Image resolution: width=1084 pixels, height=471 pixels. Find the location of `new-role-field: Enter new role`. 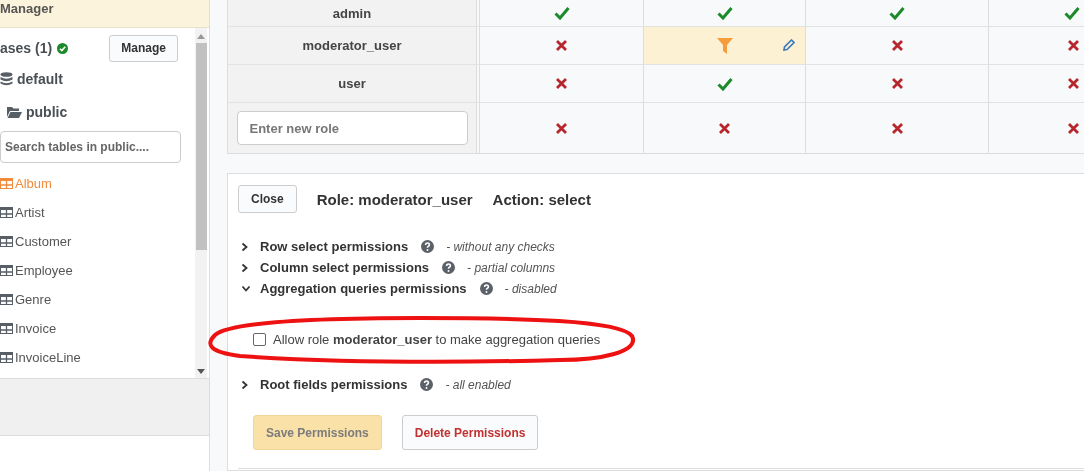

new-role-field: Enter new role is located at coordinates (352, 128).